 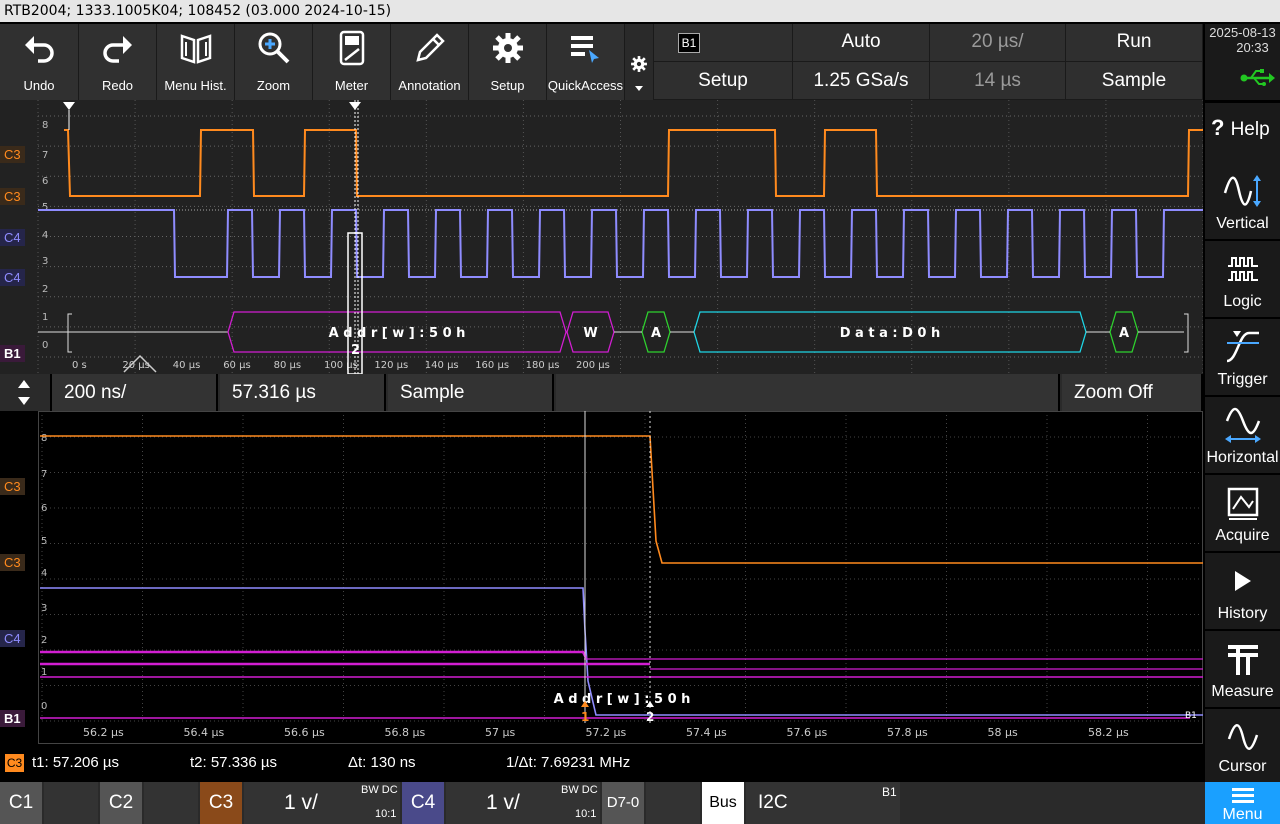 What do you see at coordinates (379, 790) in the screenshot?
I see `c3-bandwidth: BW DC` at bounding box center [379, 790].